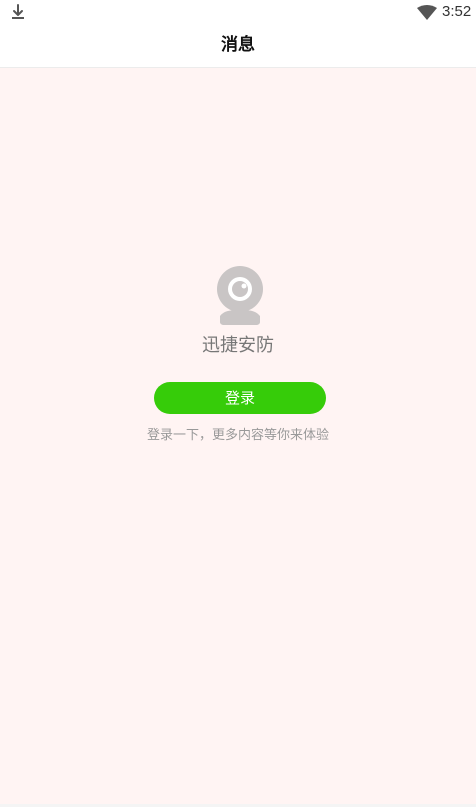  Describe the element at coordinates (18, 11) in the screenshot. I see `download-icon` at that location.